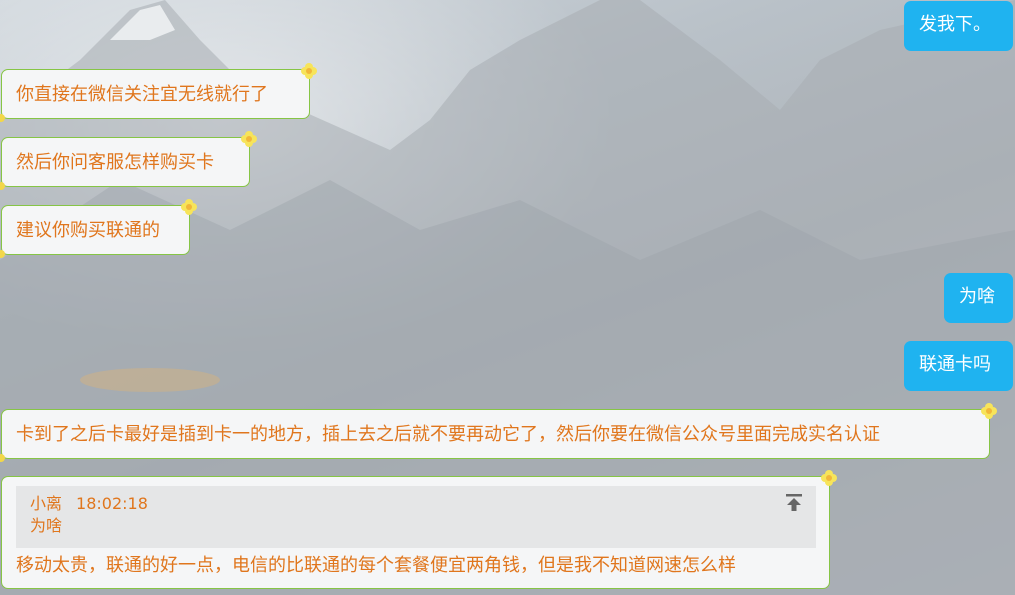 The image size is (1015, 595). What do you see at coordinates (416, 504) in the screenshot?
I see `quote-meta: 小离 18:02:18` at bounding box center [416, 504].